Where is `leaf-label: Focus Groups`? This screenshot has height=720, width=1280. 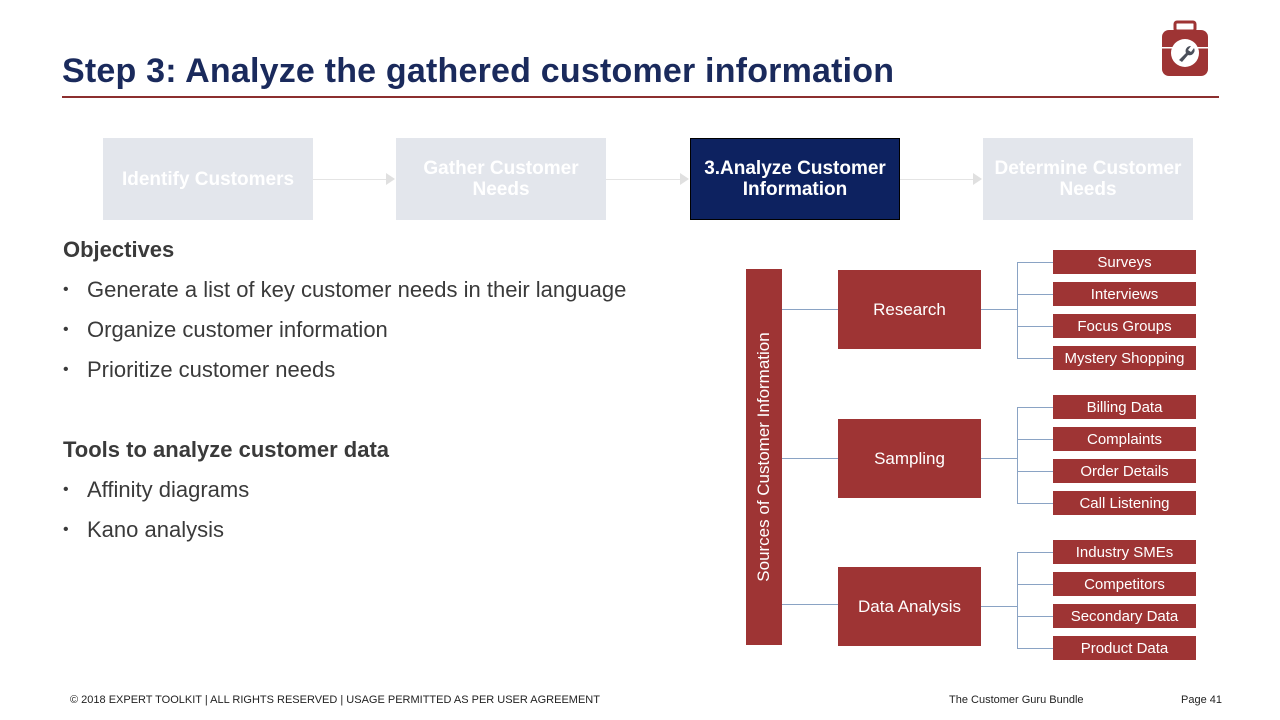 leaf-label: Focus Groups is located at coordinates (1124, 326).